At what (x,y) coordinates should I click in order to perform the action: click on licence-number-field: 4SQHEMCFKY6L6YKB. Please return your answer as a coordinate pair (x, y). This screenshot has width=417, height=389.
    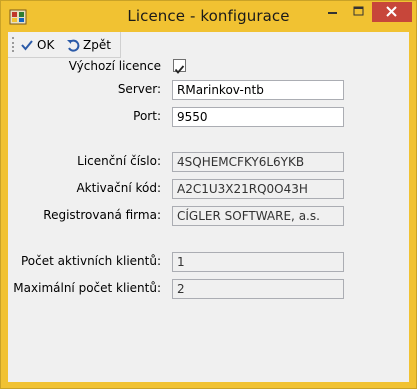
    Looking at the image, I should click on (258, 162).